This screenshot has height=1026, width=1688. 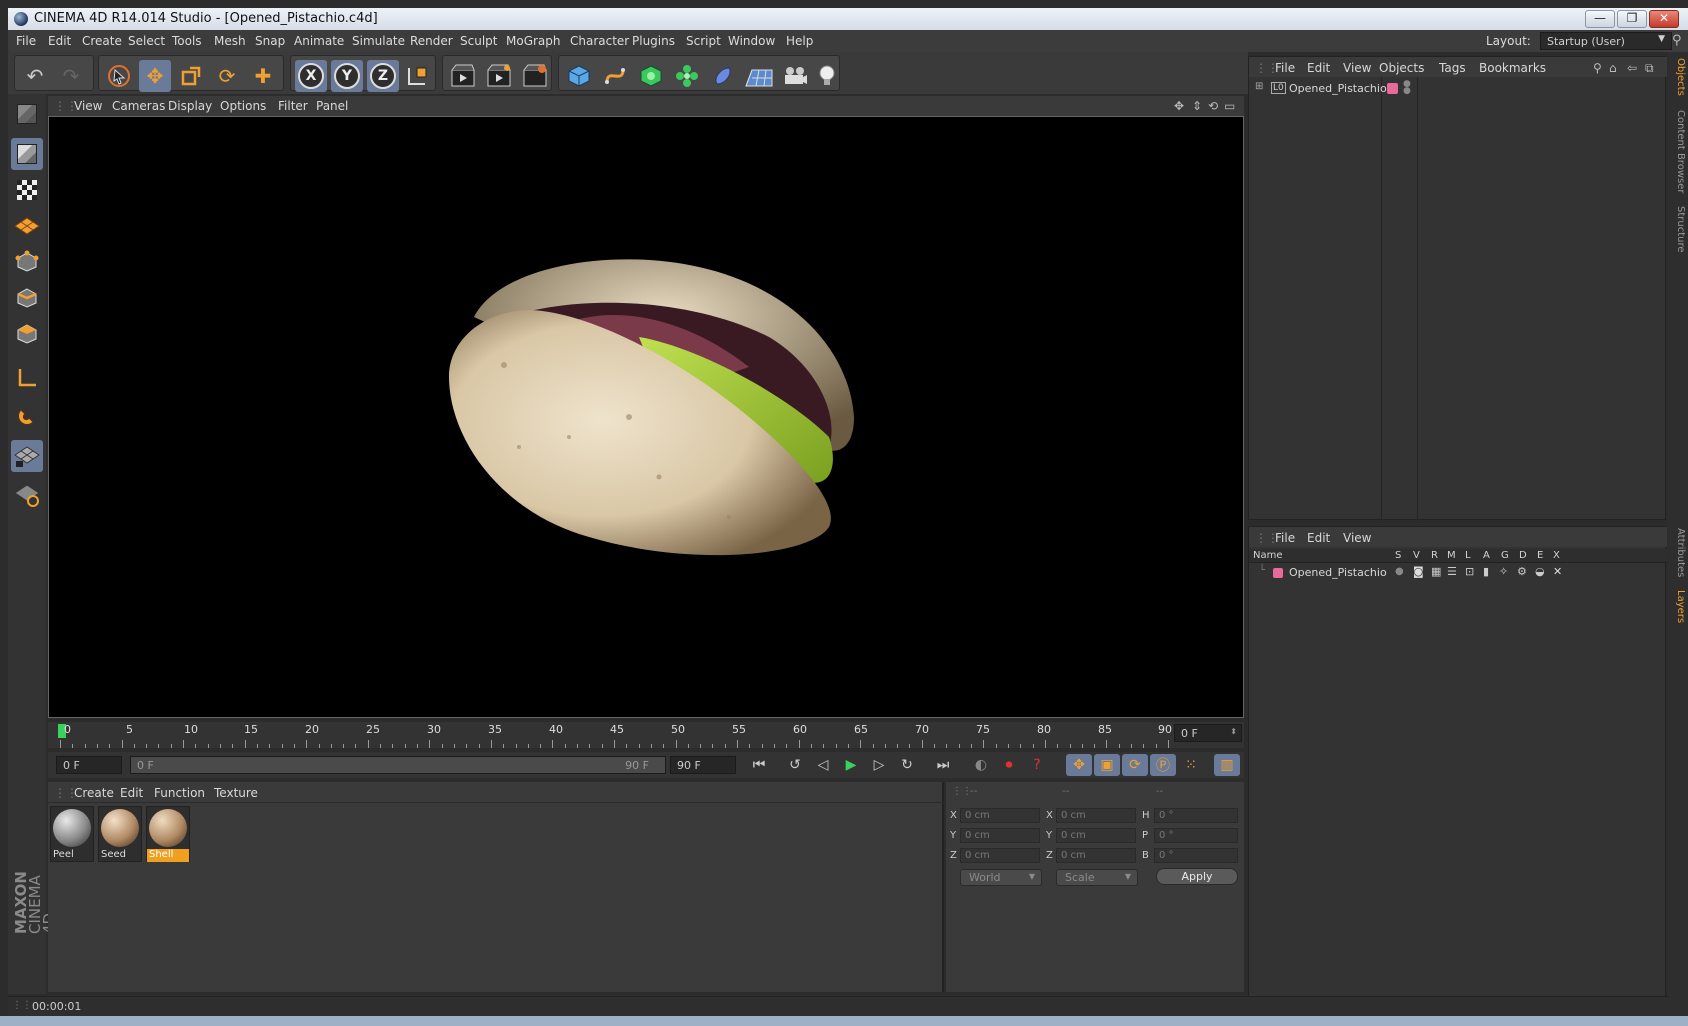 What do you see at coordinates (1452, 68) in the screenshot?
I see `objects-menu-tags: Tags` at bounding box center [1452, 68].